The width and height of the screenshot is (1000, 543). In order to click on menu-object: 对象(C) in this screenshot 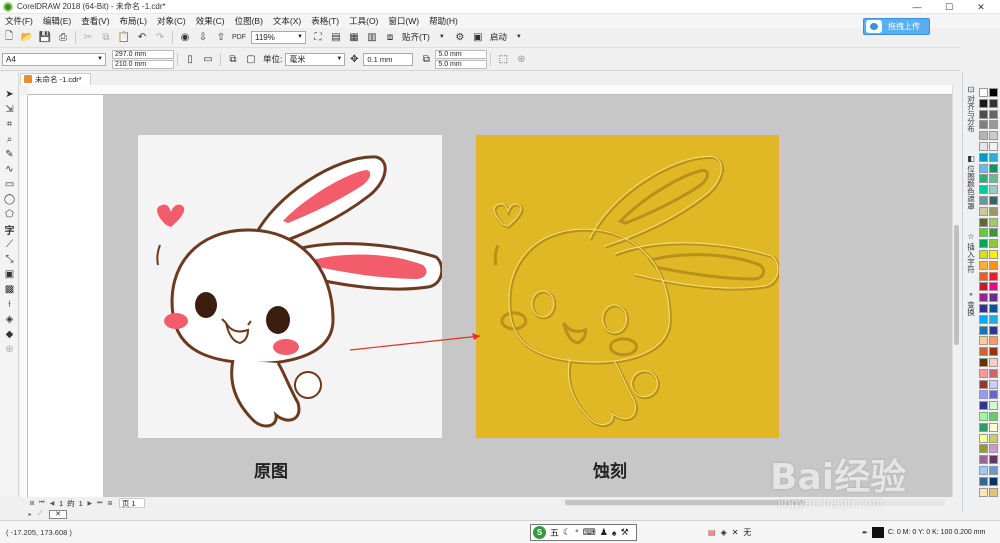, I will do `click(171, 21)`.